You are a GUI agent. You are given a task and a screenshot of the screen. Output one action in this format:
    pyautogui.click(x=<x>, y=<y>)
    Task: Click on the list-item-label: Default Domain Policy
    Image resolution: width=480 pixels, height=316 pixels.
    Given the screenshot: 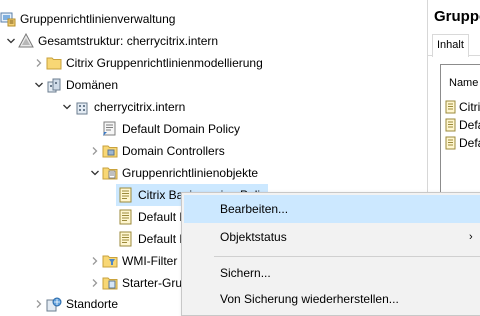 What is the action you would take?
    pyautogui.click(x=469, y=143)
    